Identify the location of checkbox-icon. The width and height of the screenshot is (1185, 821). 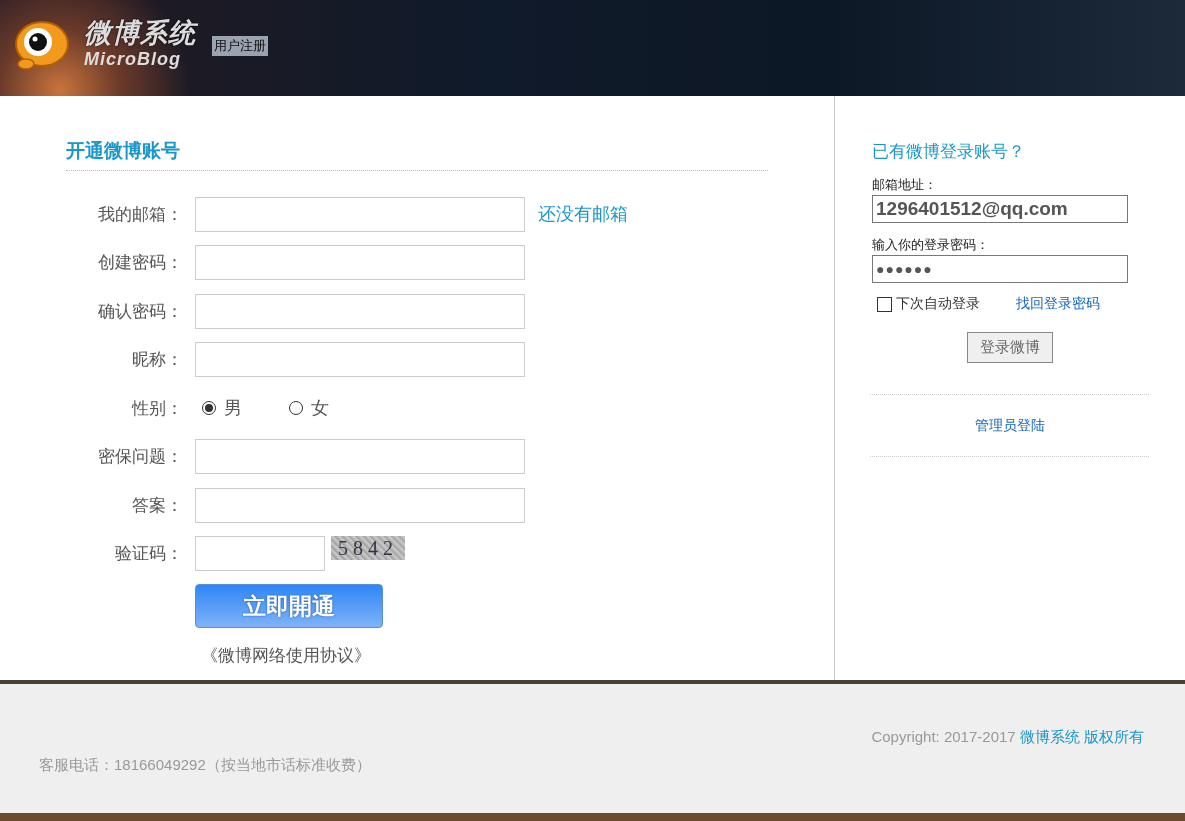
(884, 304).